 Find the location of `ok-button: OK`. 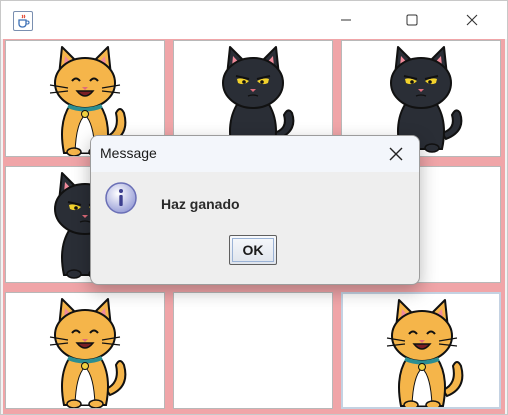

ok-button: OK is located at coordinates (253, 250).